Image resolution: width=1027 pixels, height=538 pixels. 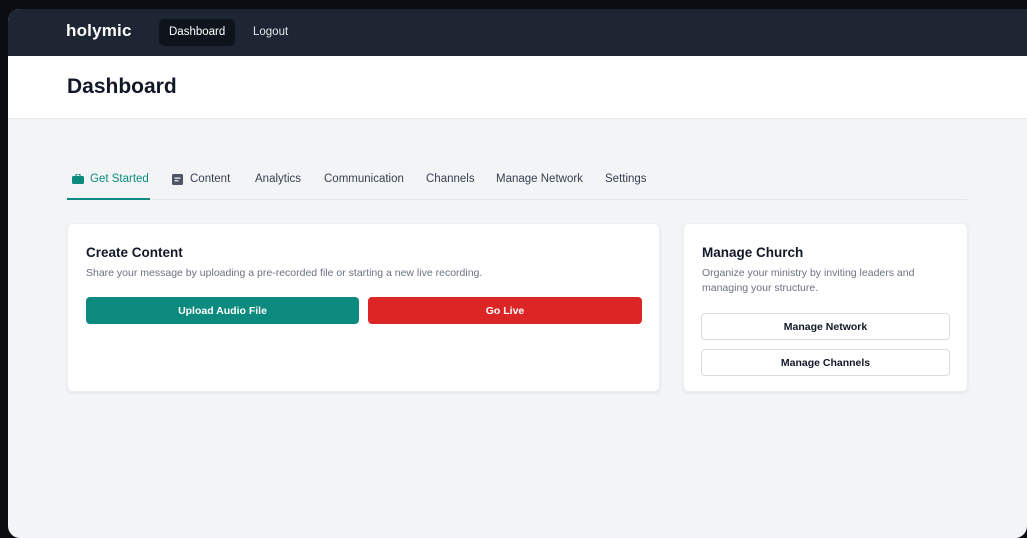 I want to click on top-navbar: holymic Dashboard Logout, so click(x=517, y=32).